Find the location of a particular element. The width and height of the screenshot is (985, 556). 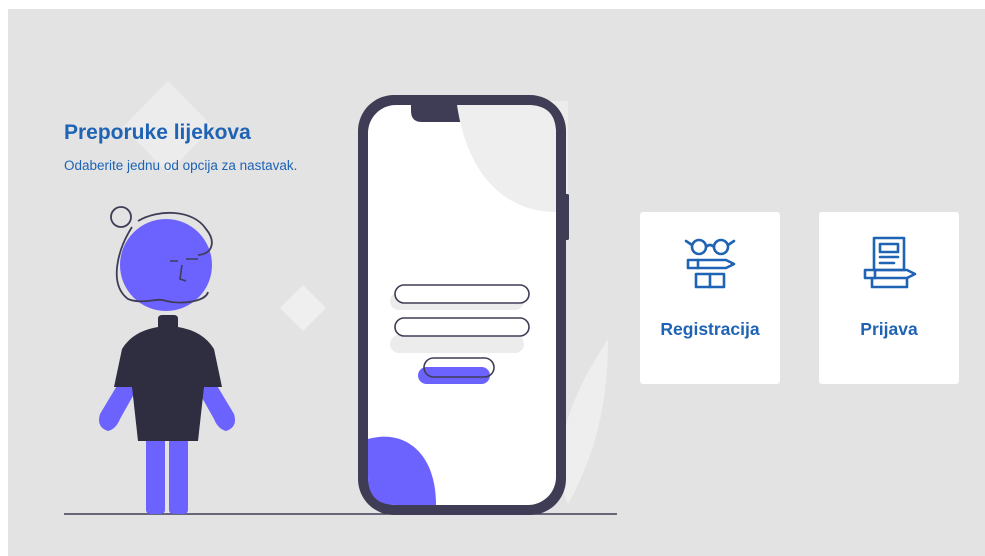

person-head is located at coordinates (166, 265).